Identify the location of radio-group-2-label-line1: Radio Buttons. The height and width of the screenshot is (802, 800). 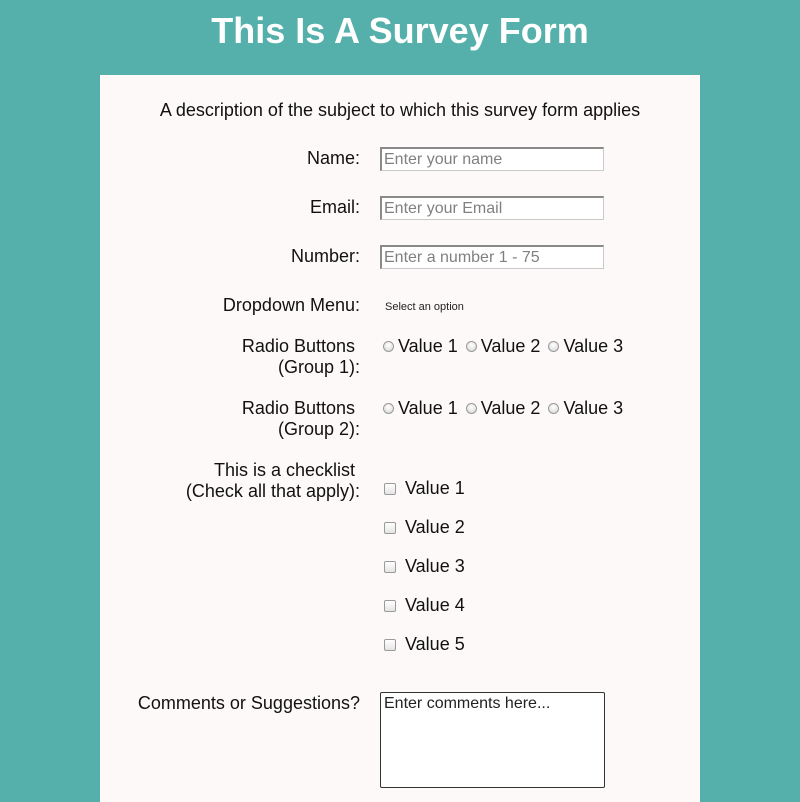
(298, 408).